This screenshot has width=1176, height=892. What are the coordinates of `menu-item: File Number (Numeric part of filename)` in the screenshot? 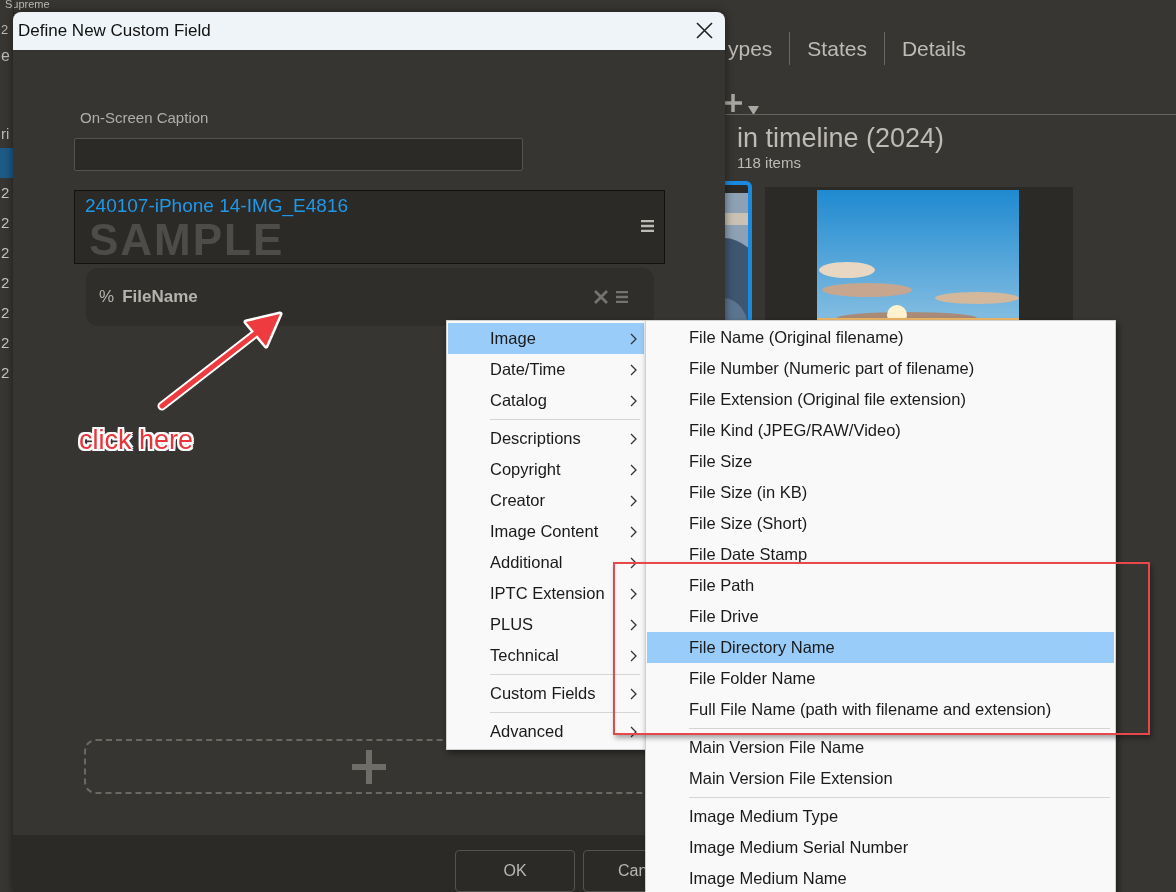 It's located at (880, 368).